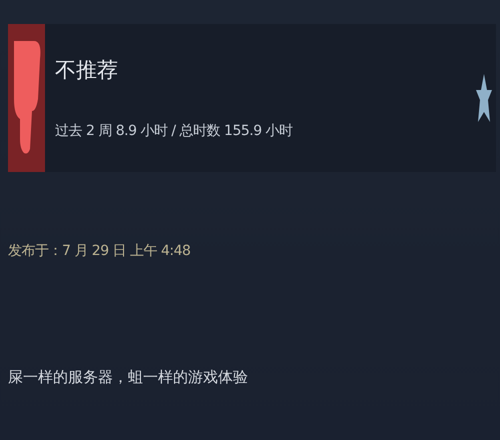 Image resolution: width=500 pixels, height=440 pixels. What do you see at coordinates (100, 251) in the screenshot?
I see `posted-date: 发布于：7 月 29 日 上午 4:48` at bounding box center [100, 251].